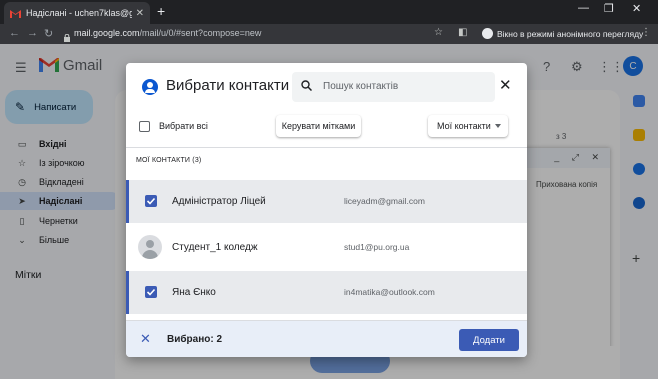 The height and width of the screenshot is (379, 658). Describe the element at coordinates (326, 247) in the screenshot. I see `contact-row: Студент_1 коледж stud1@pu.org.ua` at that location.